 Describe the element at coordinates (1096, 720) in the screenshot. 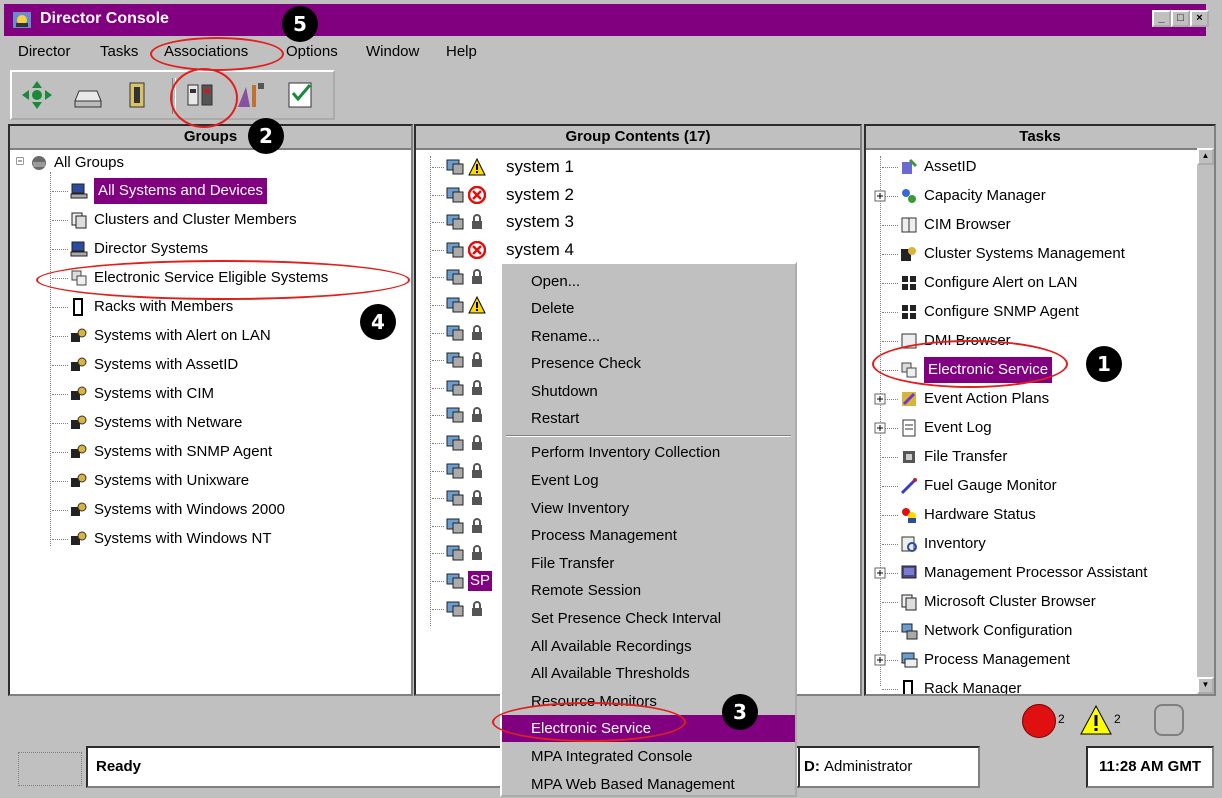

I see `warning-alert-icon` at that location.